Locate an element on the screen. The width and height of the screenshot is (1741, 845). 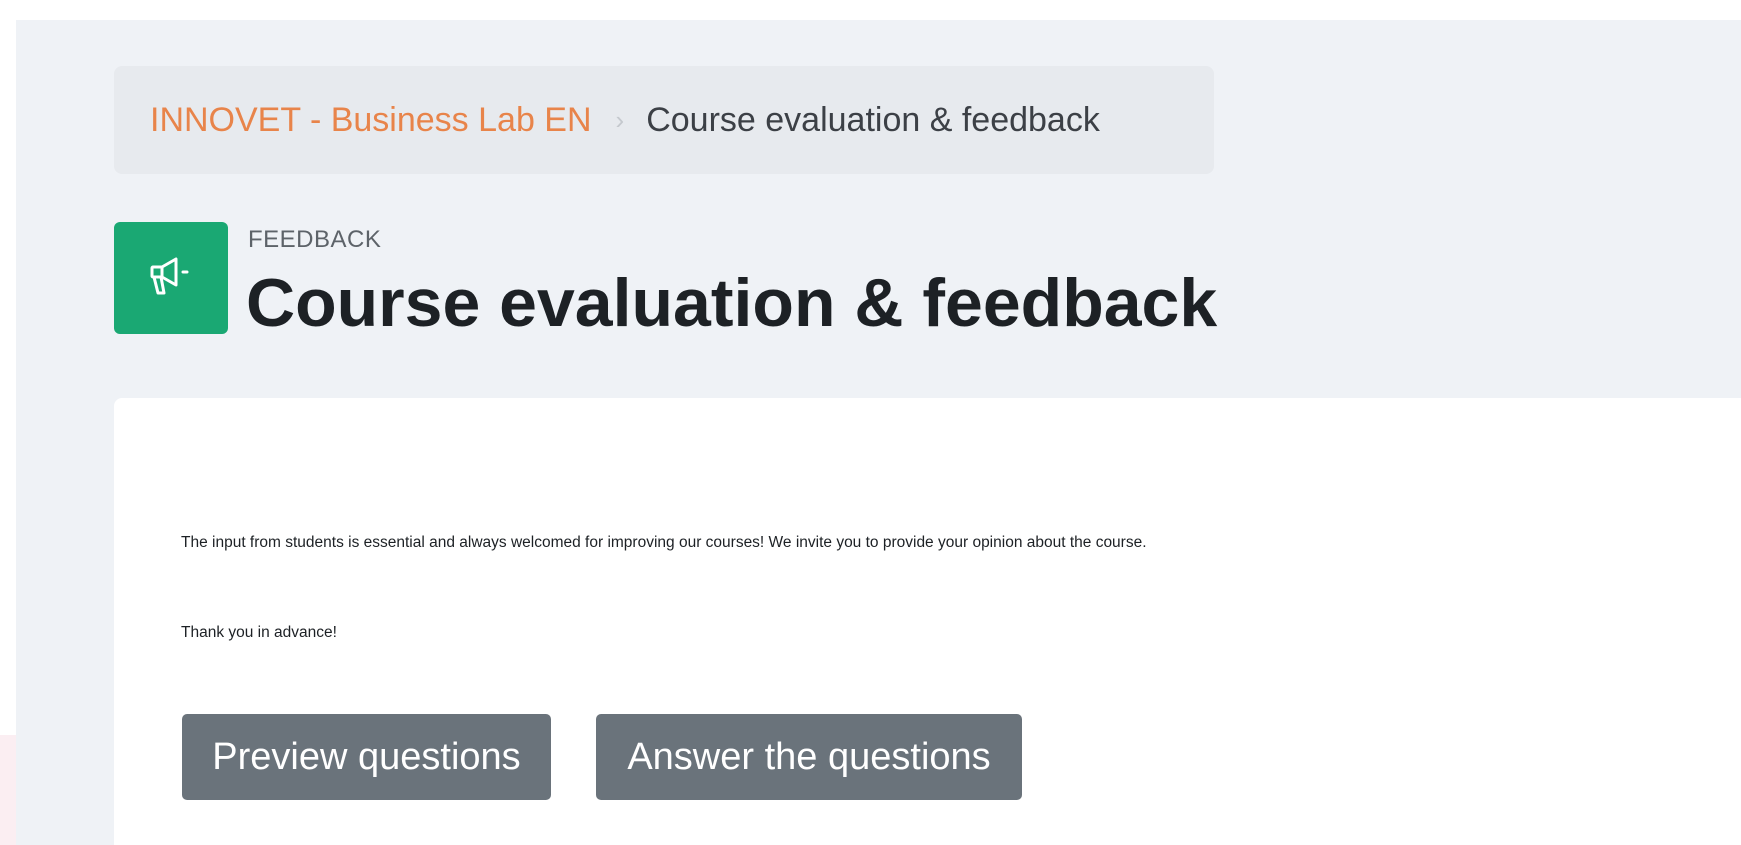
answer-questions-button: Answer the questions is located at coordinates (809, 757).